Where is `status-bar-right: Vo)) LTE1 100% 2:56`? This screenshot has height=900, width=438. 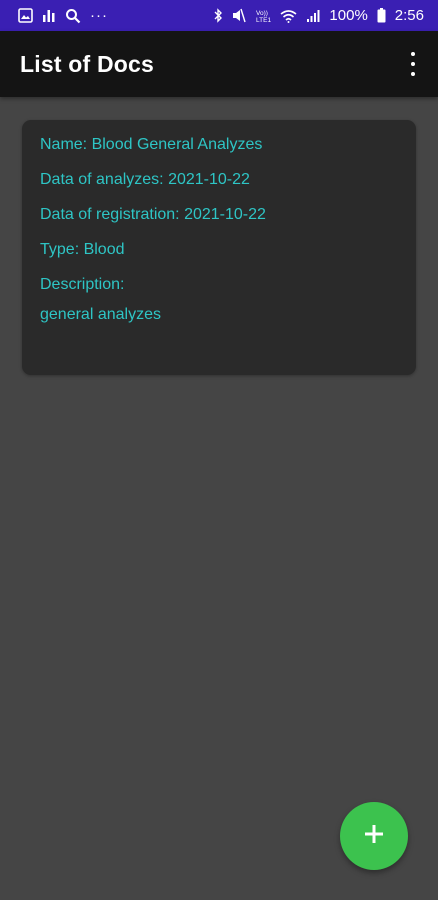 status-bar-right: Vo)) LTE1 100% 2:56 is located at coordinates (318, 15).